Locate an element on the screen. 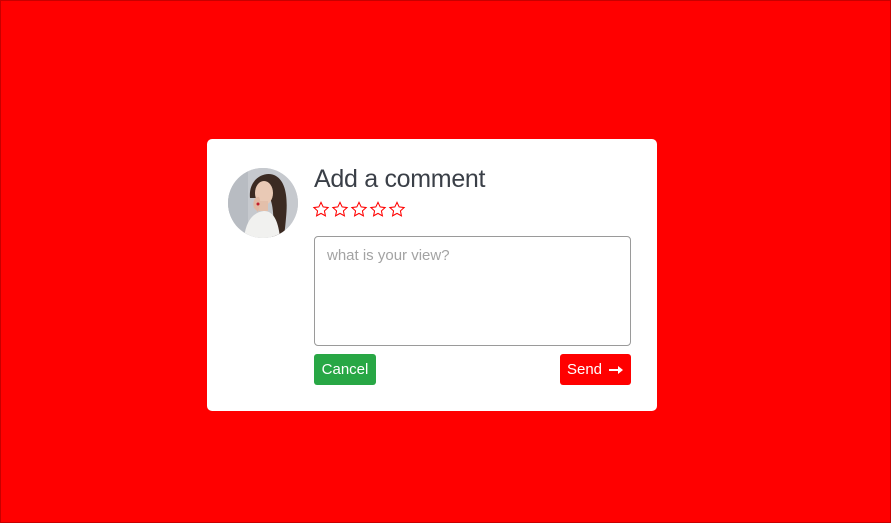 Image resolution: width=891 pixels, height=523 pixels. avatar is located at coordinates (263, 203).